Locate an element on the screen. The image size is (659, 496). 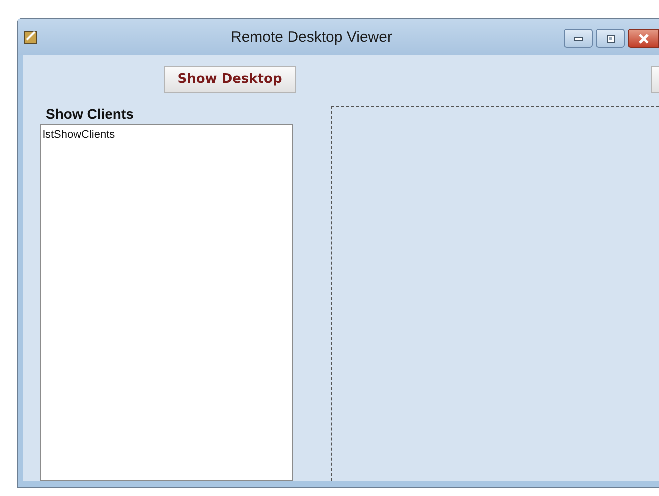
close-button is located at coordinates (643, 38).